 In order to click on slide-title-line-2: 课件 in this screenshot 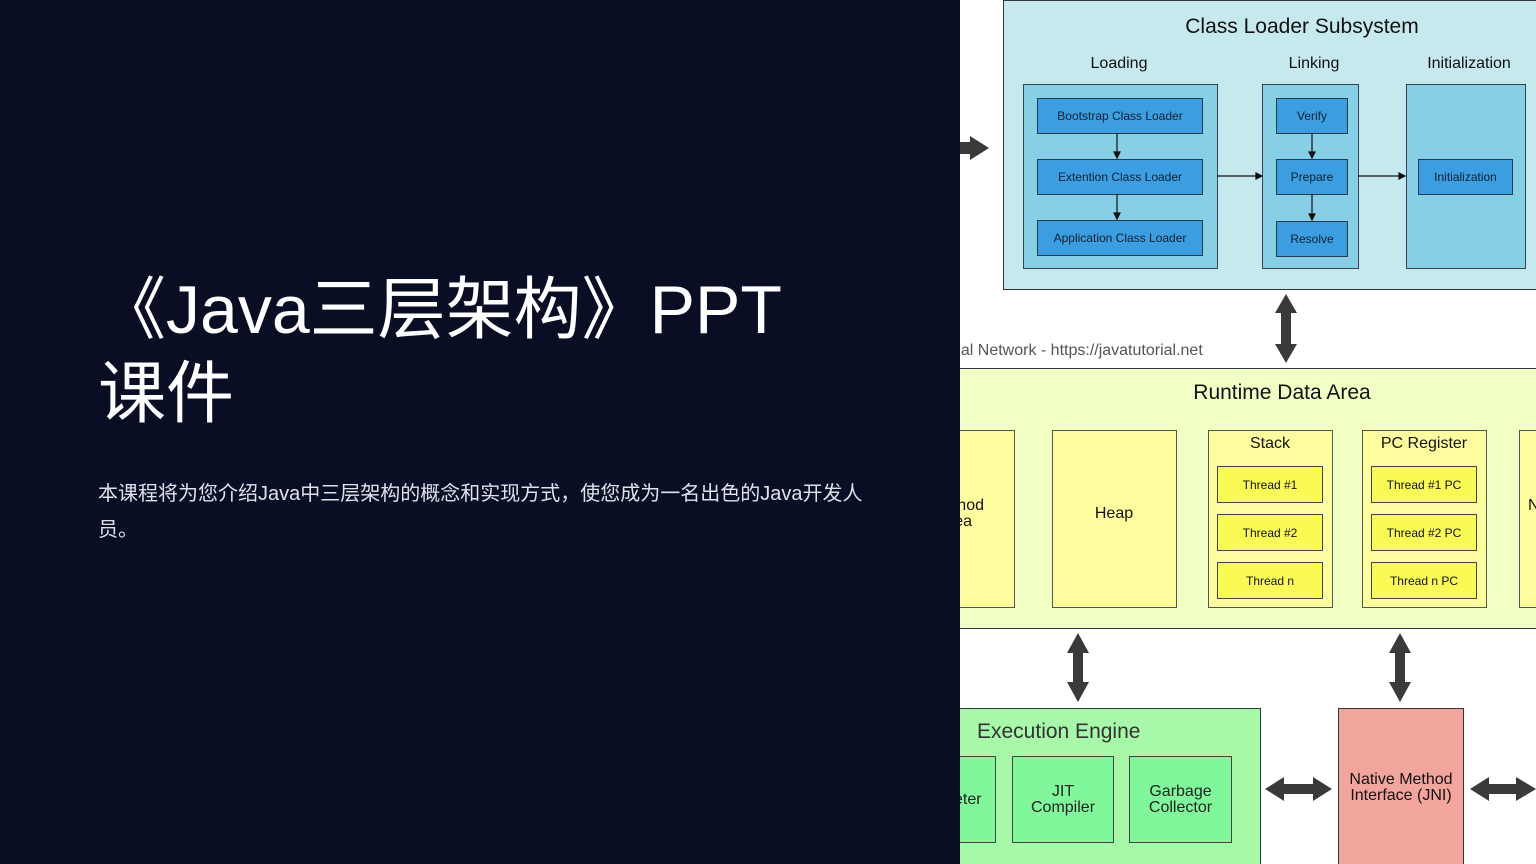, I will do `click(166, 394)`.